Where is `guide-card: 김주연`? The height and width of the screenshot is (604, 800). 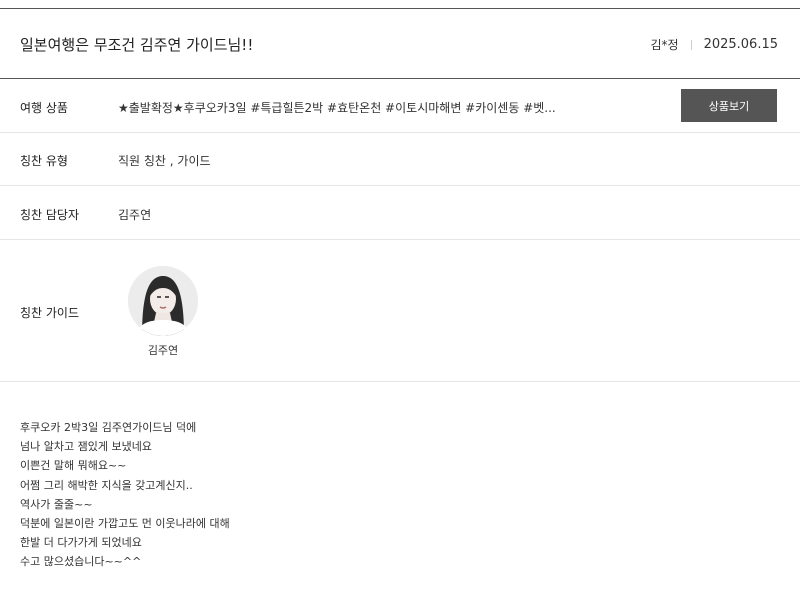
guide-card: 김주연 is located at coordinates (163, 312).